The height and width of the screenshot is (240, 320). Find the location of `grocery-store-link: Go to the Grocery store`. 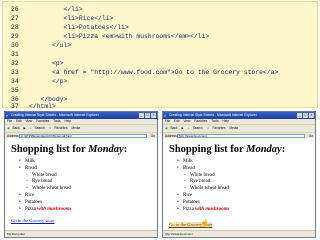

grocery-store-link: Go to the Grocery store is located at coordinates (84, 220).